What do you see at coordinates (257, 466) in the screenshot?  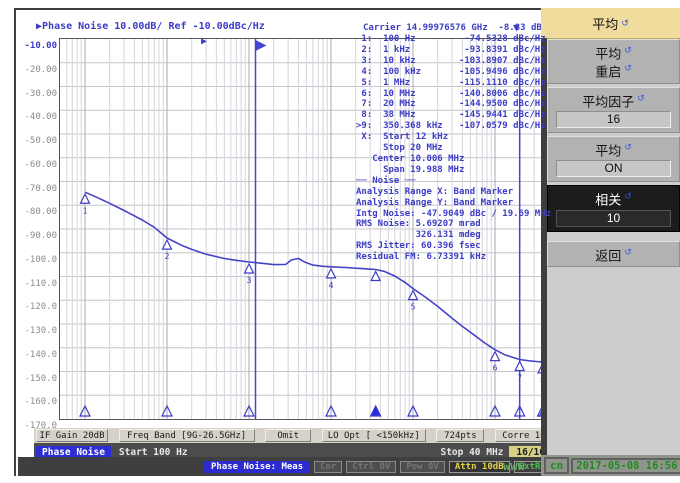 I see `measurement-state-badge: Phase Noise: Meas` at bounding box center [257, 466].